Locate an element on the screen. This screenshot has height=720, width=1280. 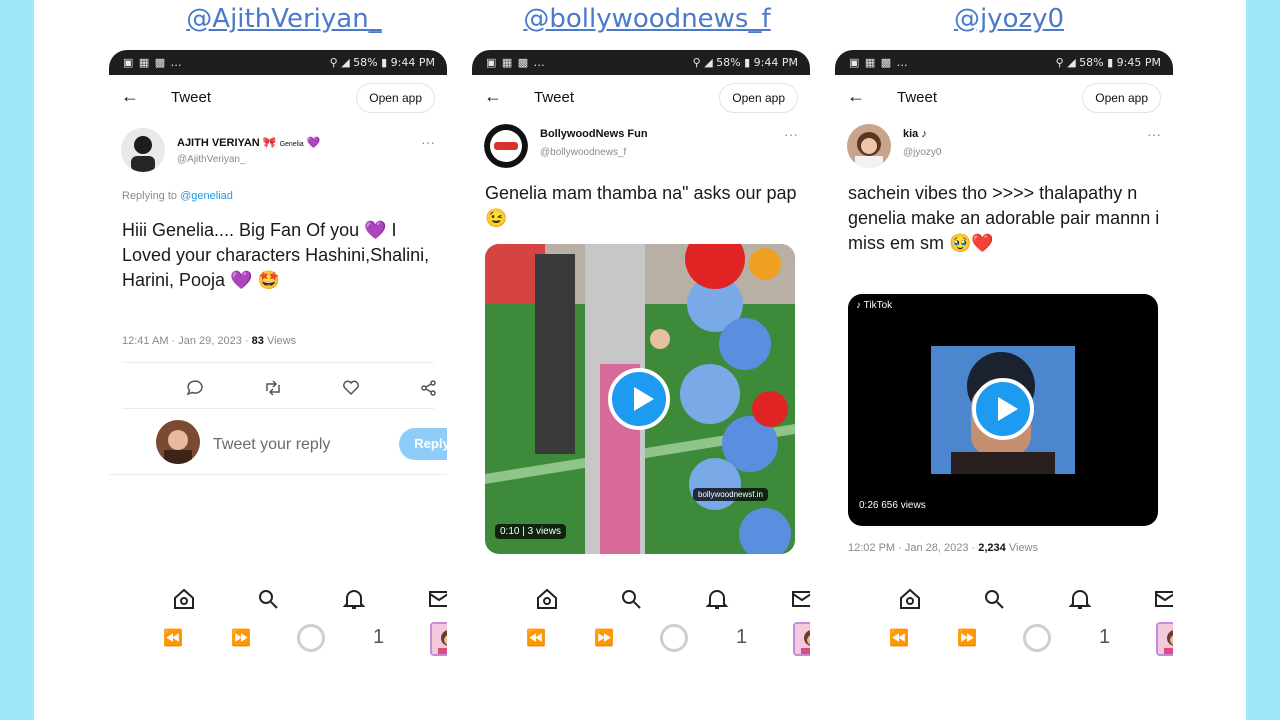
tiktok-watermark: ♪ TikTok is located at coordinates (874, 305).